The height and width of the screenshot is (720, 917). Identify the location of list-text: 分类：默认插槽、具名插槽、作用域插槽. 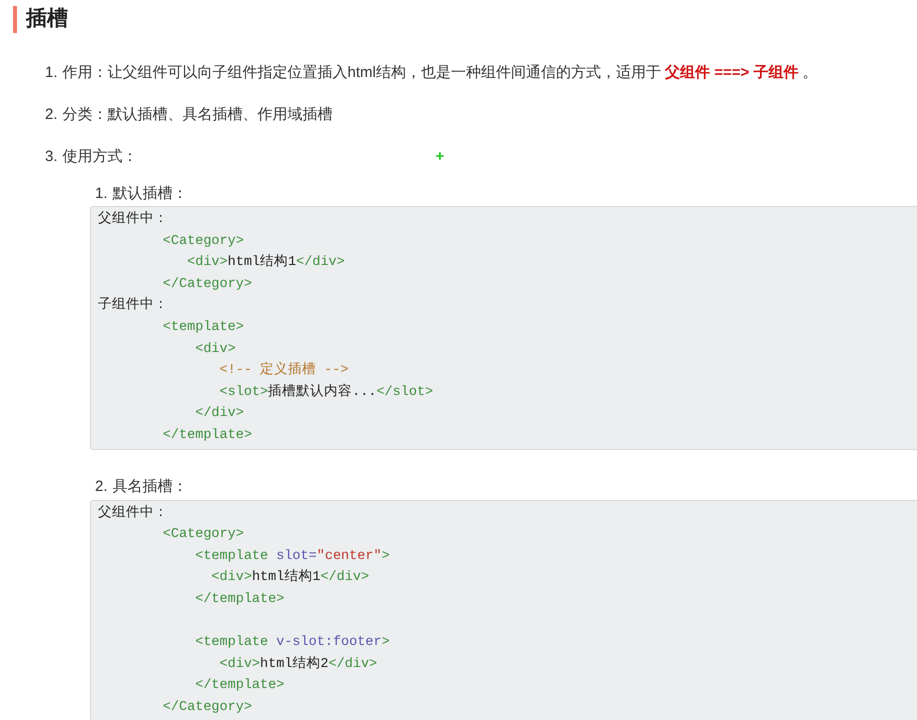
(197, 114).